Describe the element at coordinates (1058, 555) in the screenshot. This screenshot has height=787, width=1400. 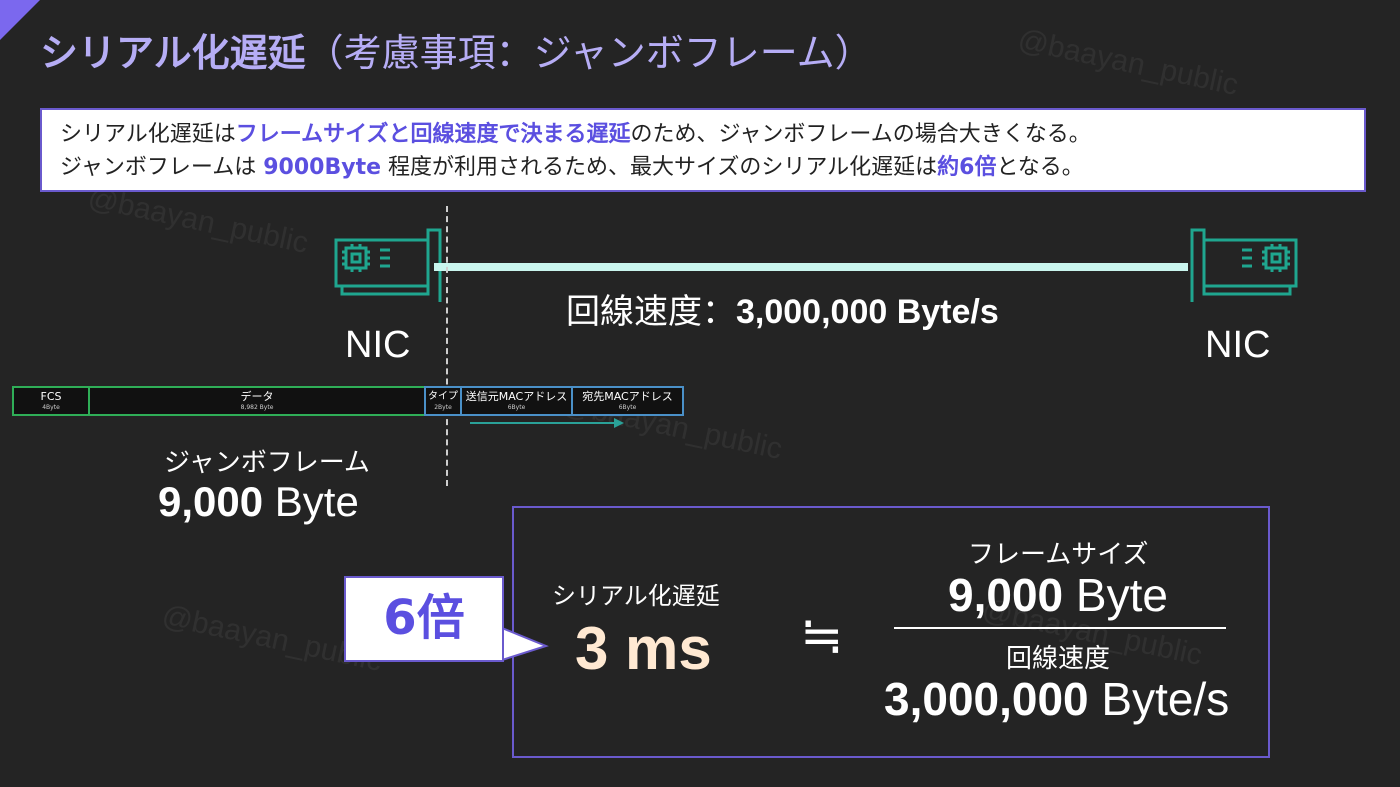
I see `numerator-label: フレームサイズ` at that location.